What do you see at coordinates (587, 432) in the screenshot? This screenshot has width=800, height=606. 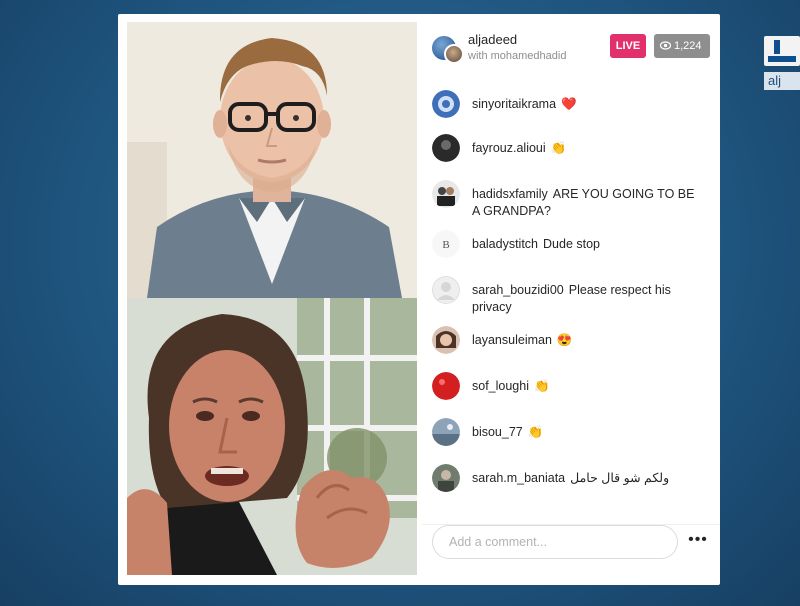 I see `comment-text: bisou_77 👏` at bounding box center [587, 432].